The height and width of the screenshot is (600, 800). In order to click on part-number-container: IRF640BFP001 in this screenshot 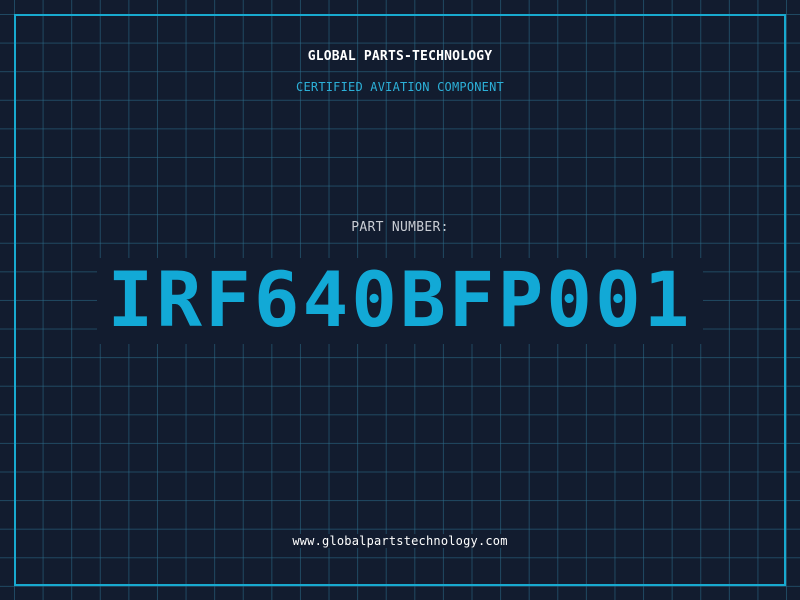, I will do `click(400, 301)`.